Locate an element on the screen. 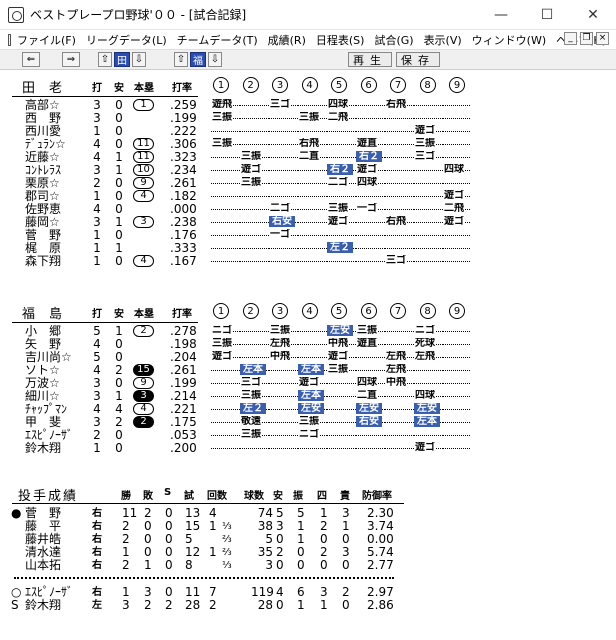  pitcher-name: 鈴木翔 is located at coordinates (43, 605).